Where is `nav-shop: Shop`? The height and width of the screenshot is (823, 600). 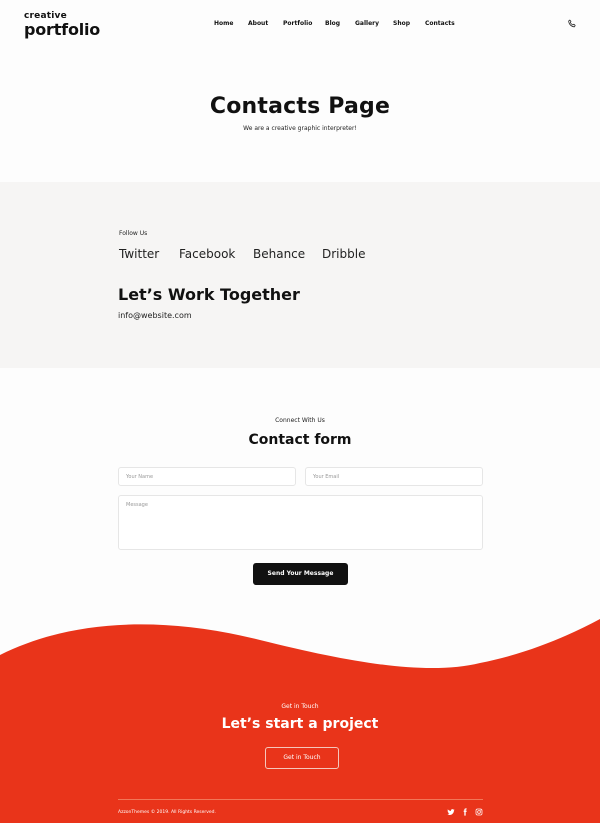 nav-shop: Shop is located at coordinates (401, 23).